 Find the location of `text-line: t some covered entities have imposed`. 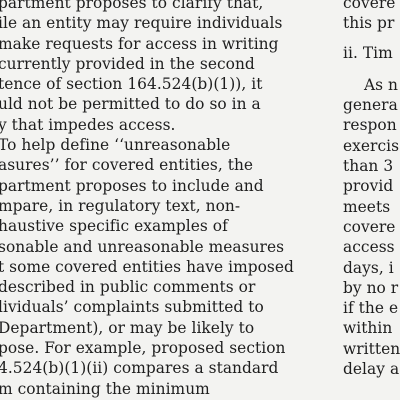

text-line: t some covered entities have imposed is located at coordinates (147, 266).